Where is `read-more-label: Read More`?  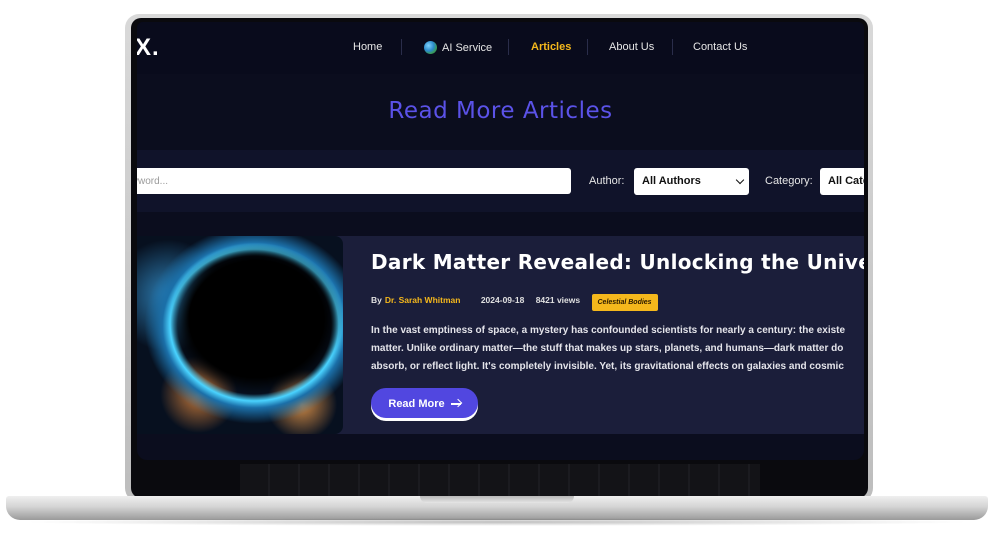
read-more-label: Read More is located at coordinates (416, 404).